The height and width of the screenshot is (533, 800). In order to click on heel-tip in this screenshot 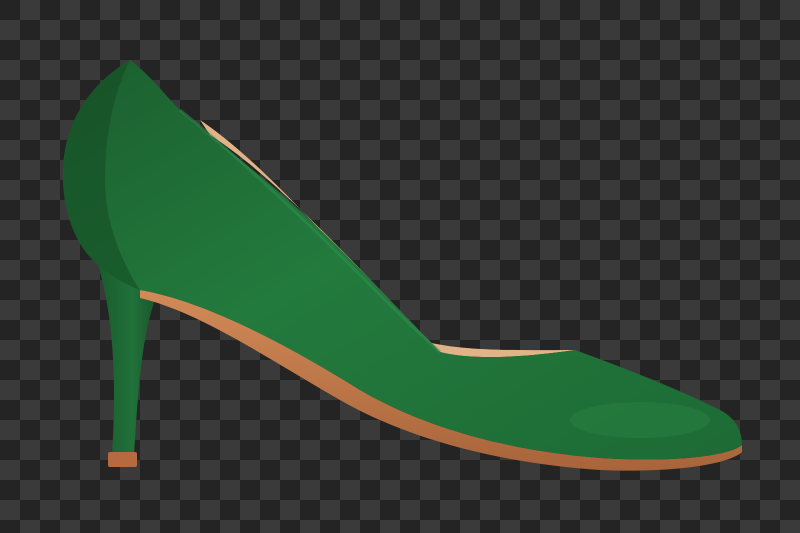, I will do `click(122, 459)`.